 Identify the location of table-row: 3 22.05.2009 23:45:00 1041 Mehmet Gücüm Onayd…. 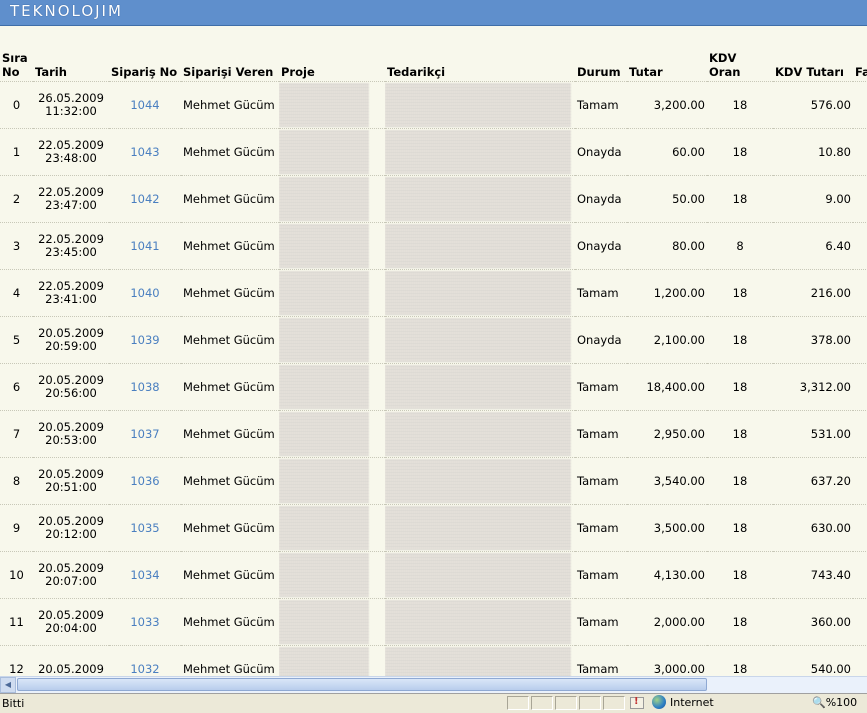
(433, 246).